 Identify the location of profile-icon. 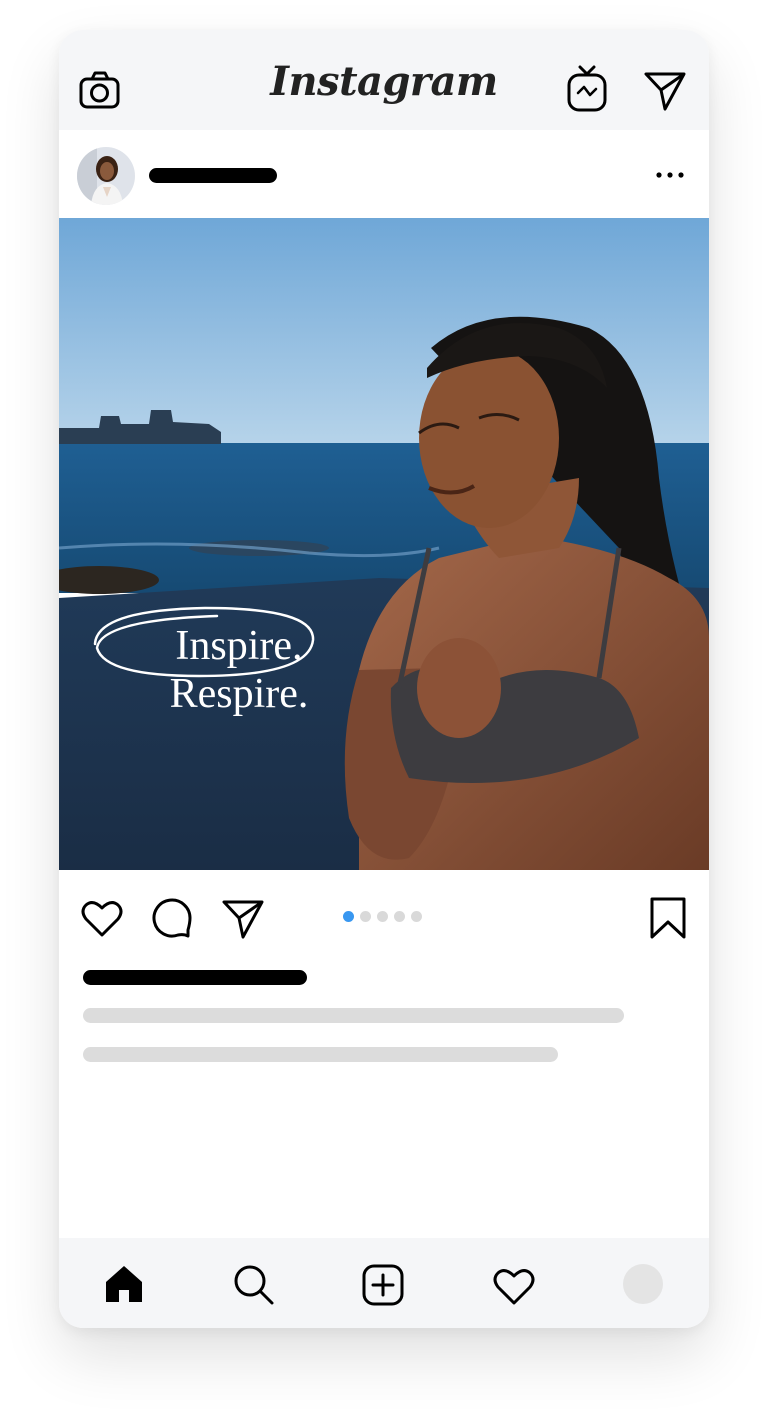
(643, 1284).